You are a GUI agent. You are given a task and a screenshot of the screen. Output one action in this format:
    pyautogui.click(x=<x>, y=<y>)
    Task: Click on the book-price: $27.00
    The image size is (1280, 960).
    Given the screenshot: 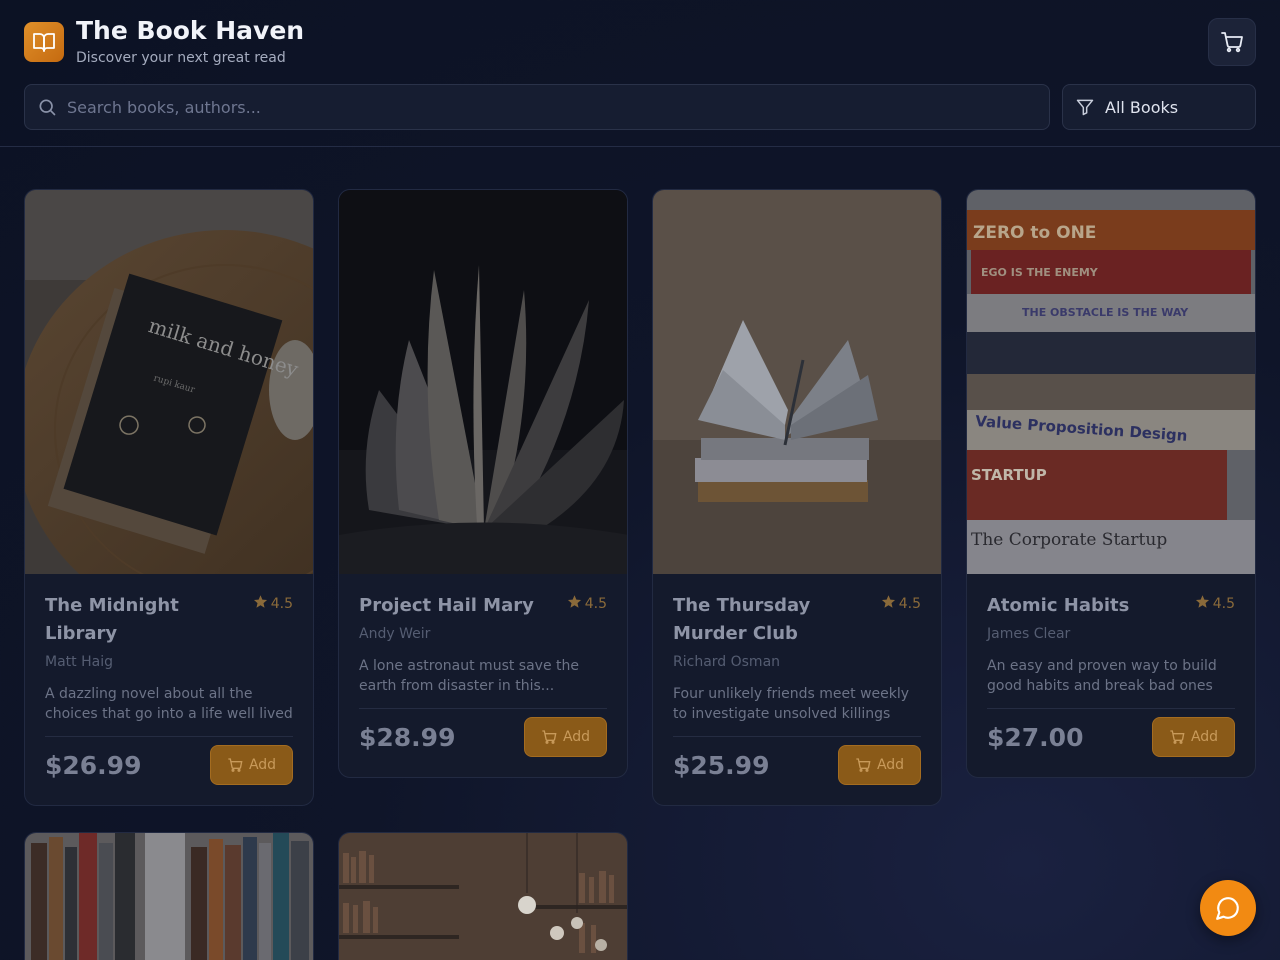 What is the action you would take?
    pyautogui.click(x=1035, y=737)
    